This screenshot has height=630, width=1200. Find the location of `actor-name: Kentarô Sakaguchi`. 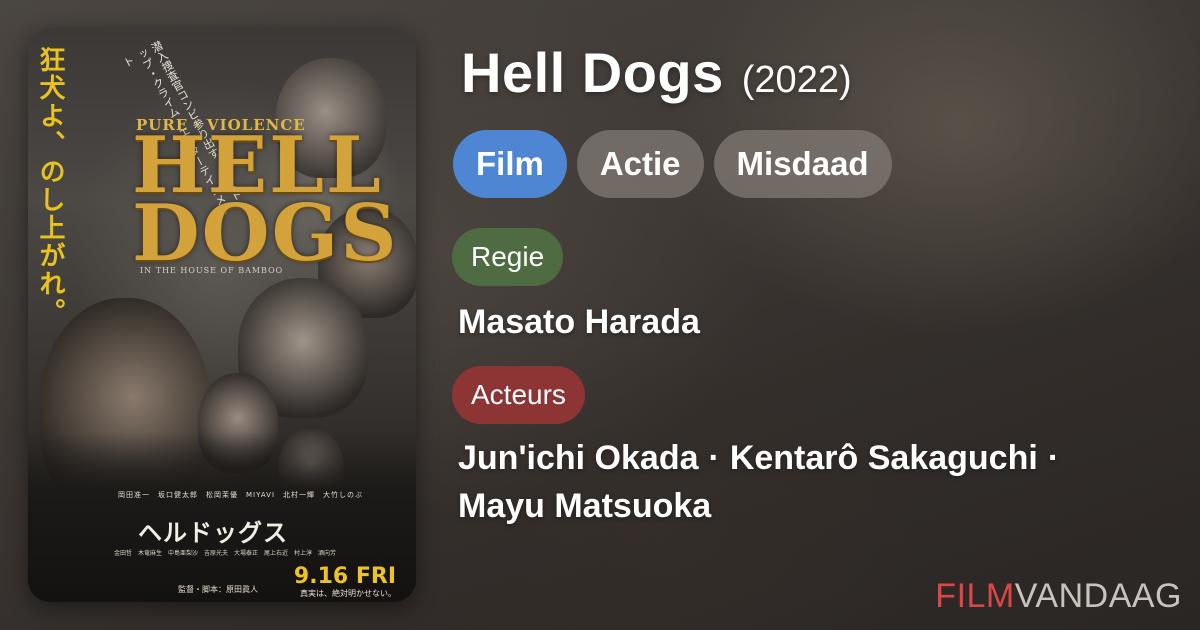

actor-name: Kentarô Sakaguchi is located at coordinates (884, 458).